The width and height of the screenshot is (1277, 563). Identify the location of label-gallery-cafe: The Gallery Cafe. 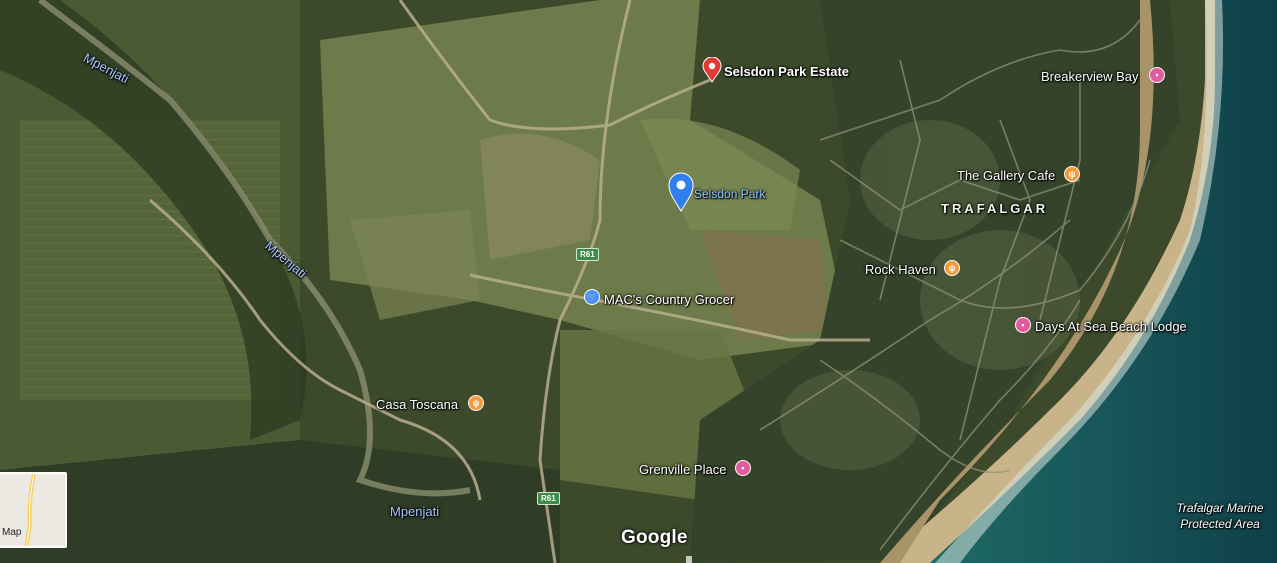
(1006, 175).